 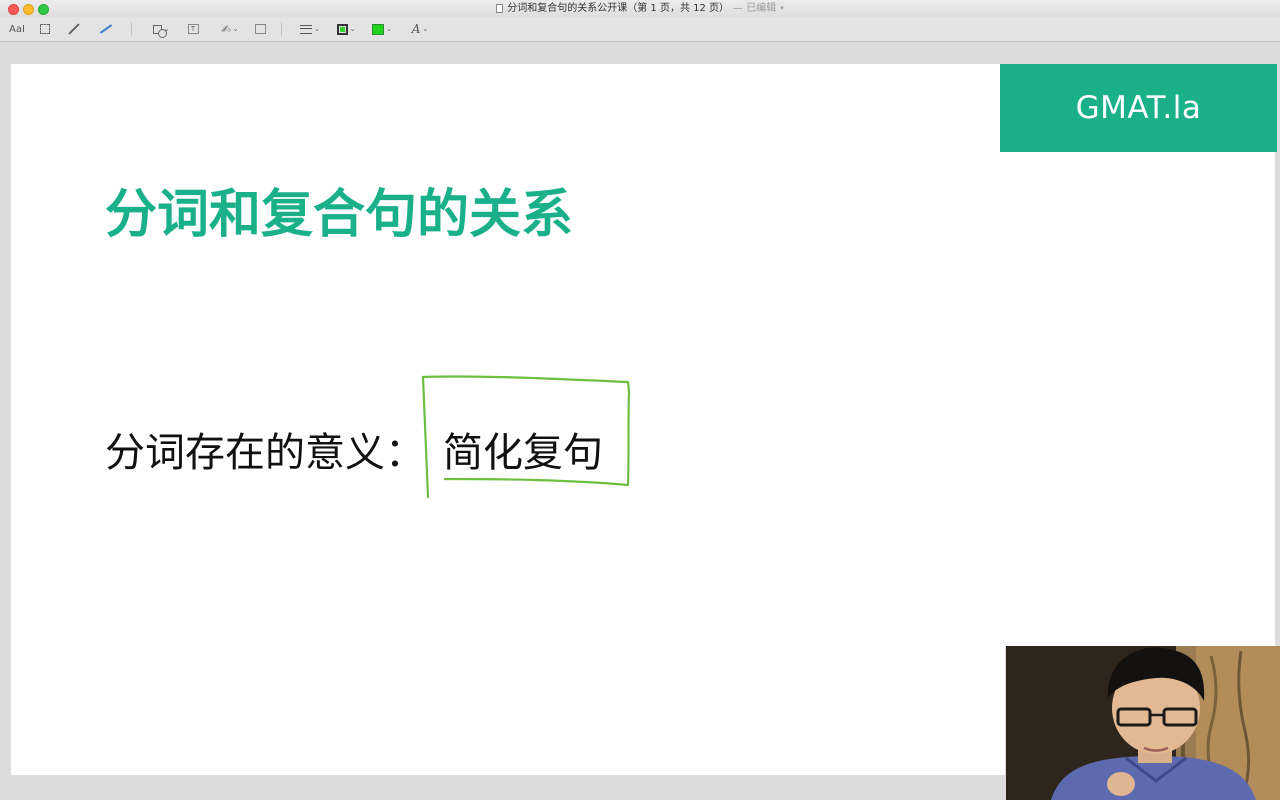 I want to click on text-box-icon: T, so click(x=193, y=29).